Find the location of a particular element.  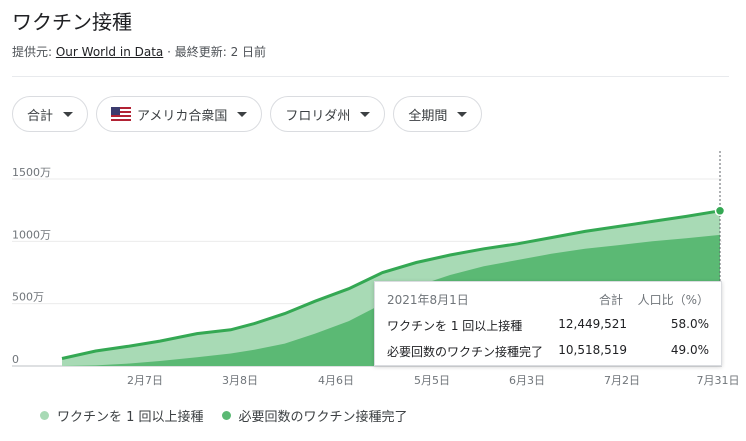

tooltip-row-pct: 49.0% is located at coordinates (689, 350).